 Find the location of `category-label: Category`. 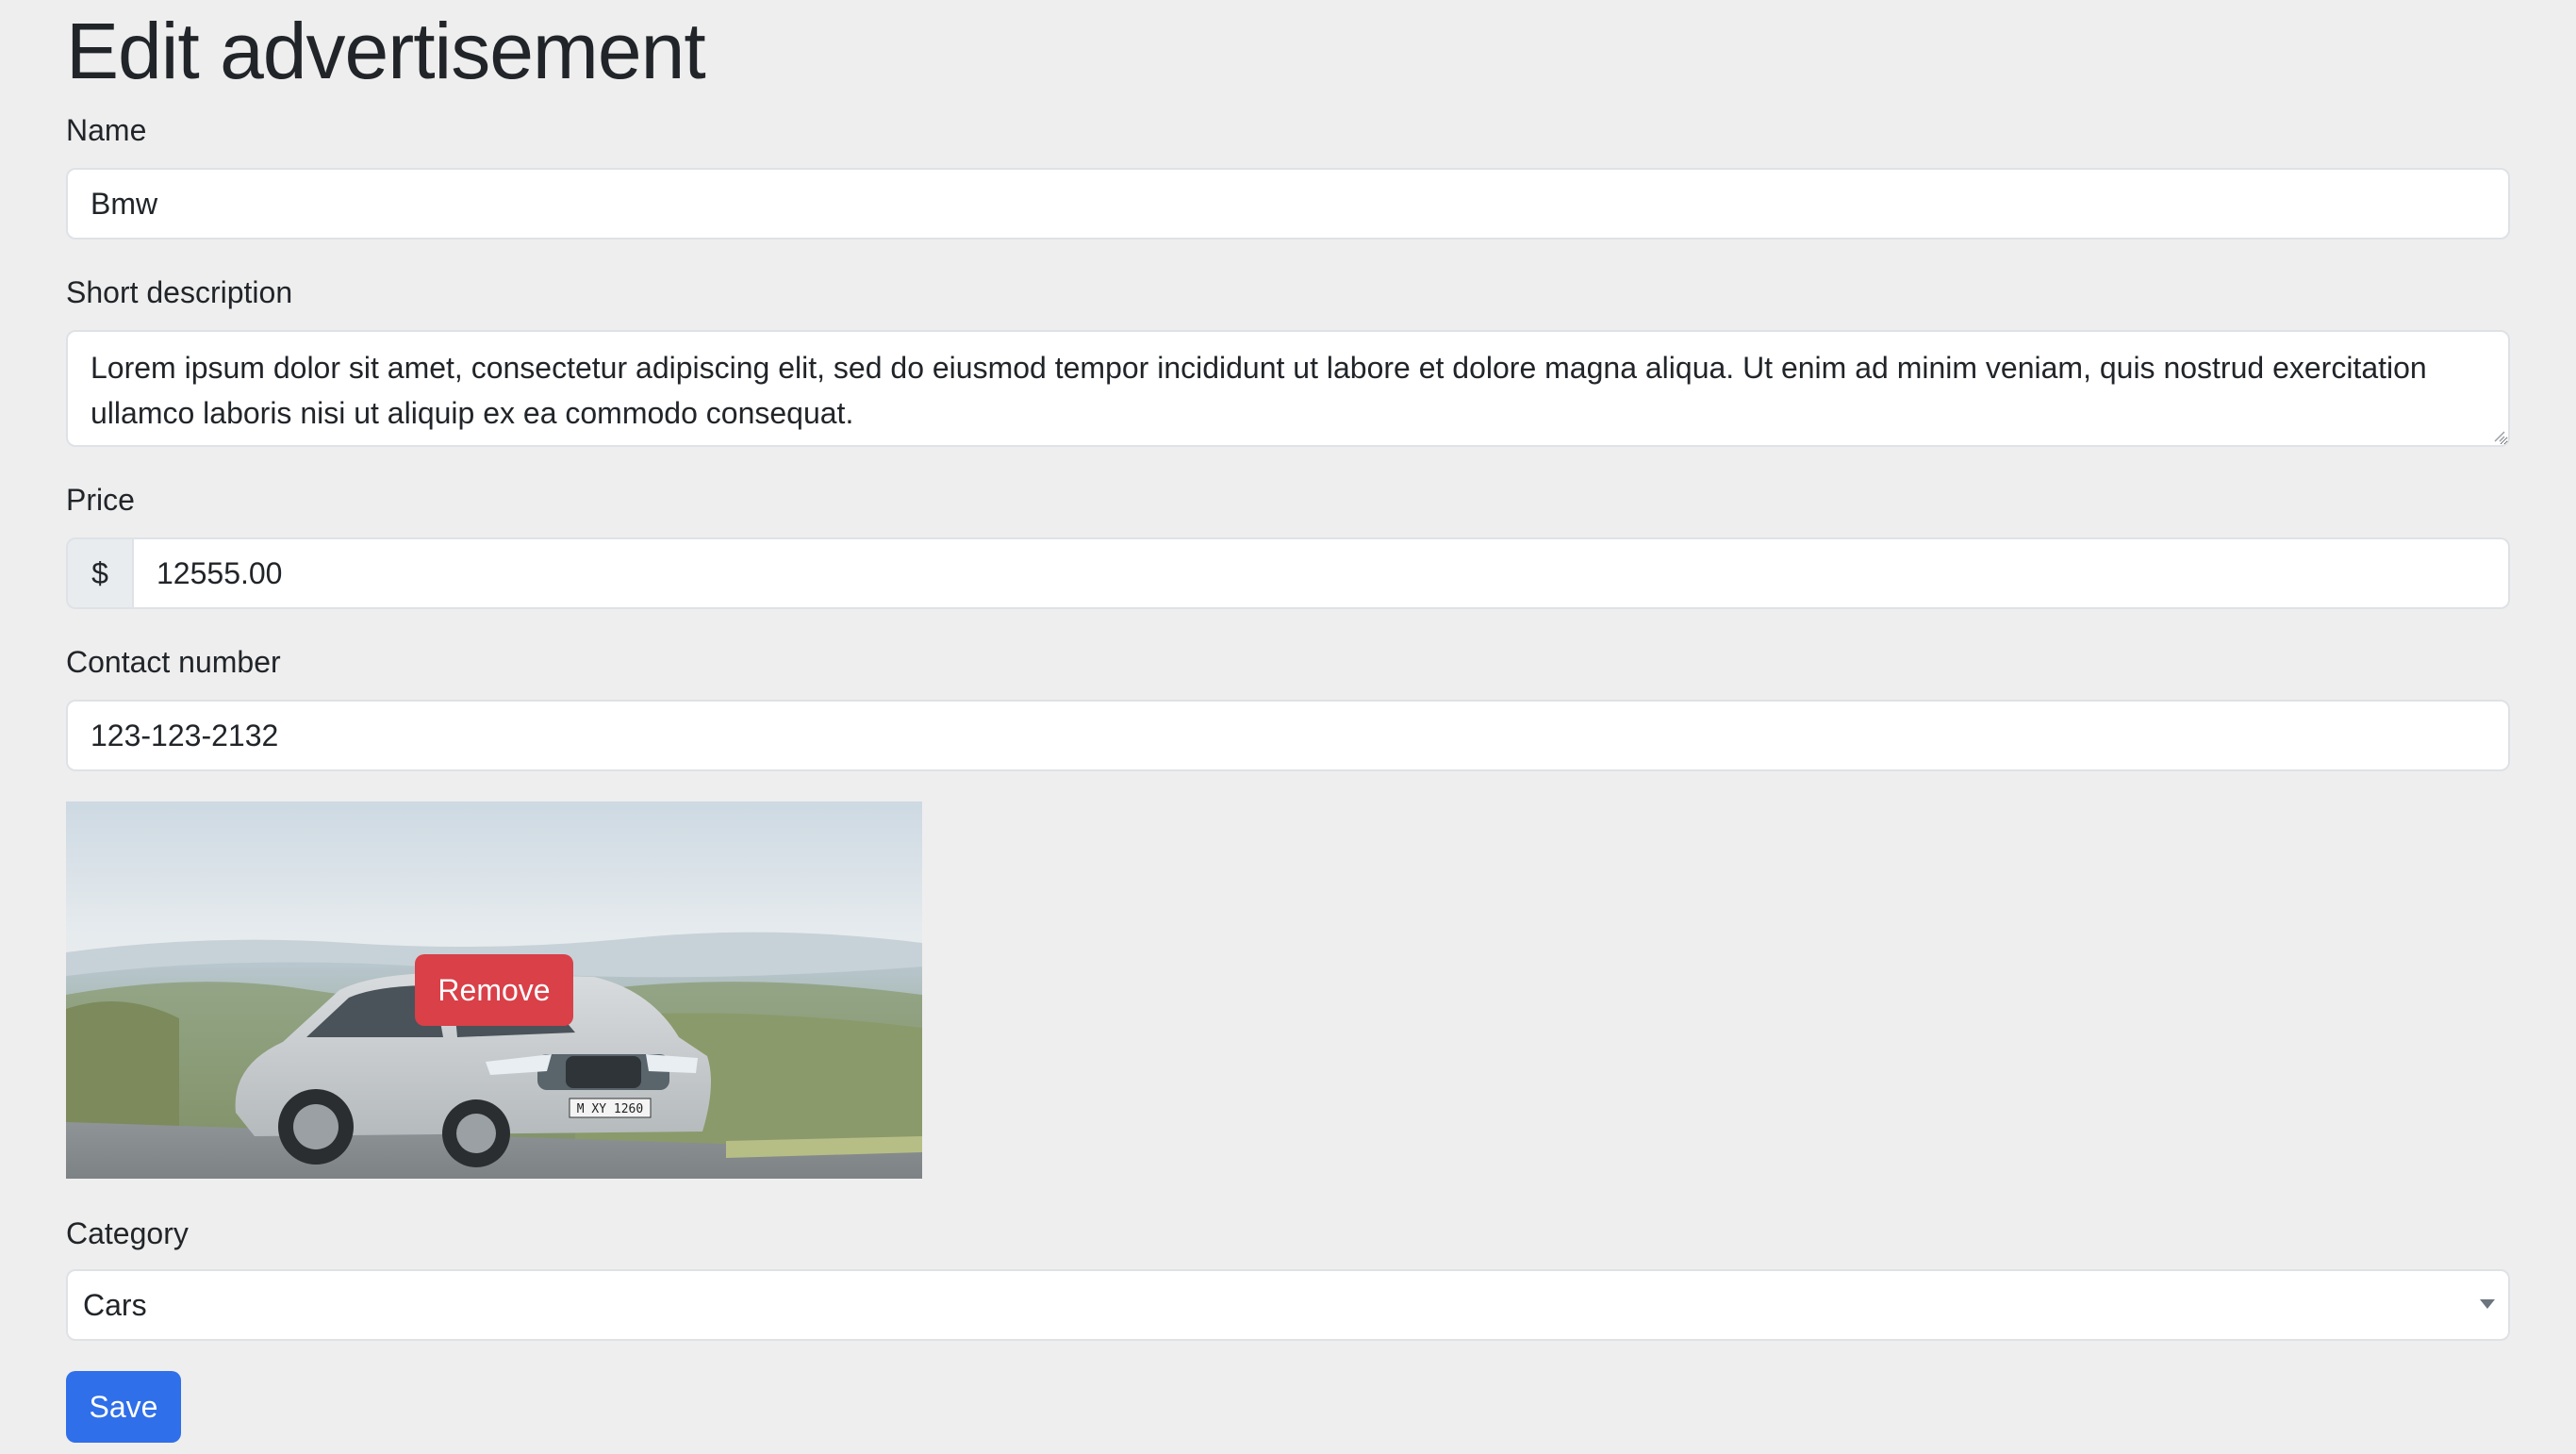

category-label: Category is located at coordinates (127, 1233).